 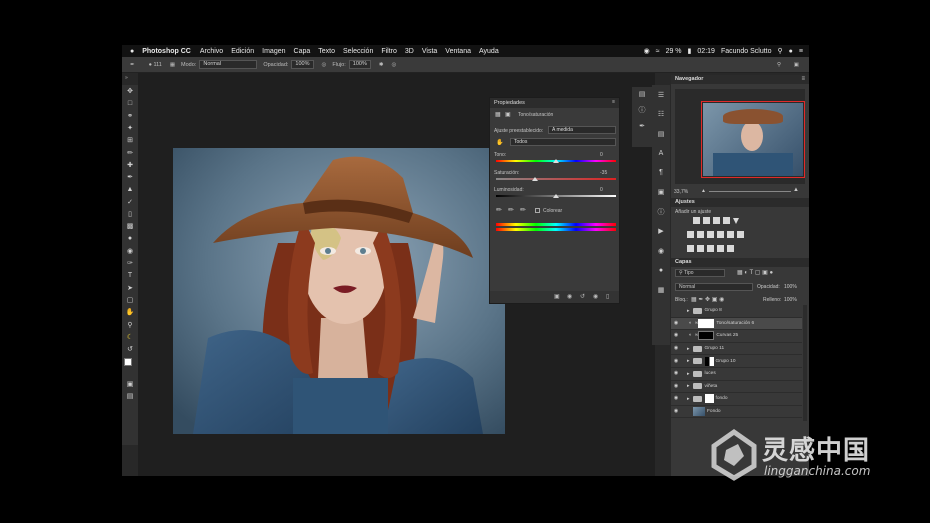 What do you see at coordinates (130, 288) in the screenshot?
I see `path-selection-tool-icon: ➤` at bounding box center [130, 288].